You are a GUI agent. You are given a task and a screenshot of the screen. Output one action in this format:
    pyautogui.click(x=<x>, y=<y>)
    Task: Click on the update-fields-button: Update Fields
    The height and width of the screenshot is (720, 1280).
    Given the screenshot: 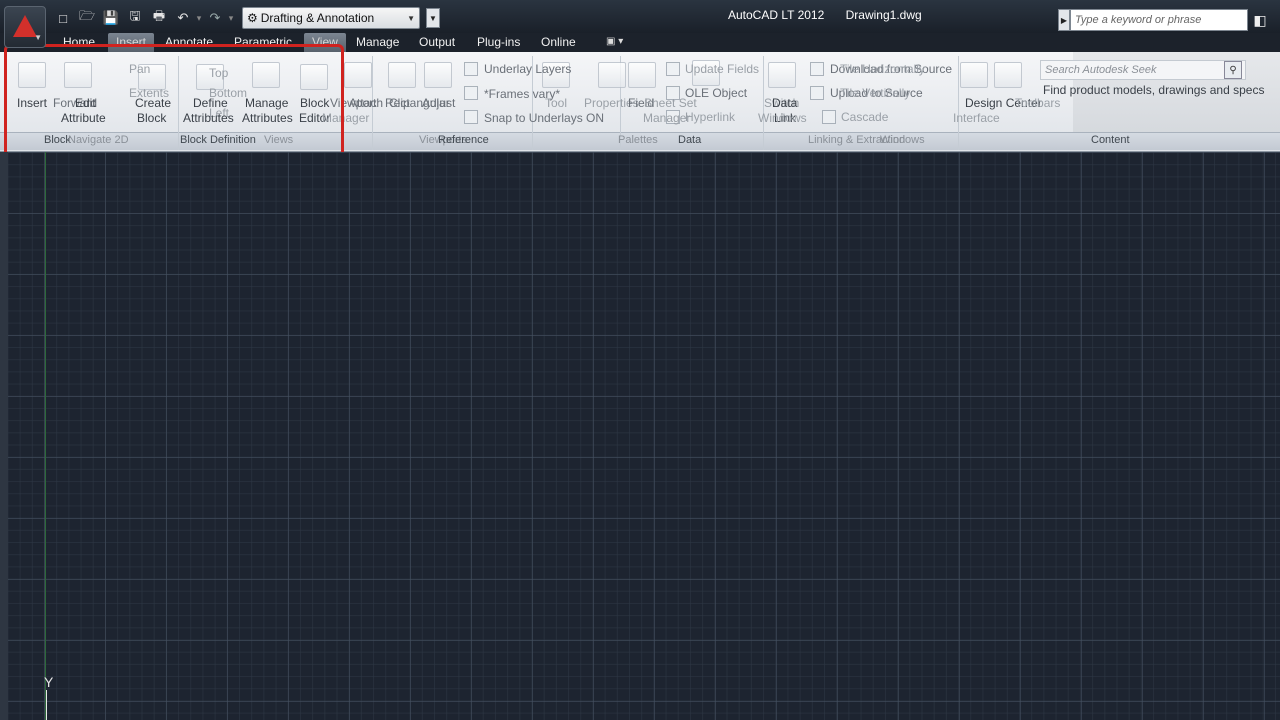 What is the action you would take?
    pyautogui.click(x=722, y=69)
    